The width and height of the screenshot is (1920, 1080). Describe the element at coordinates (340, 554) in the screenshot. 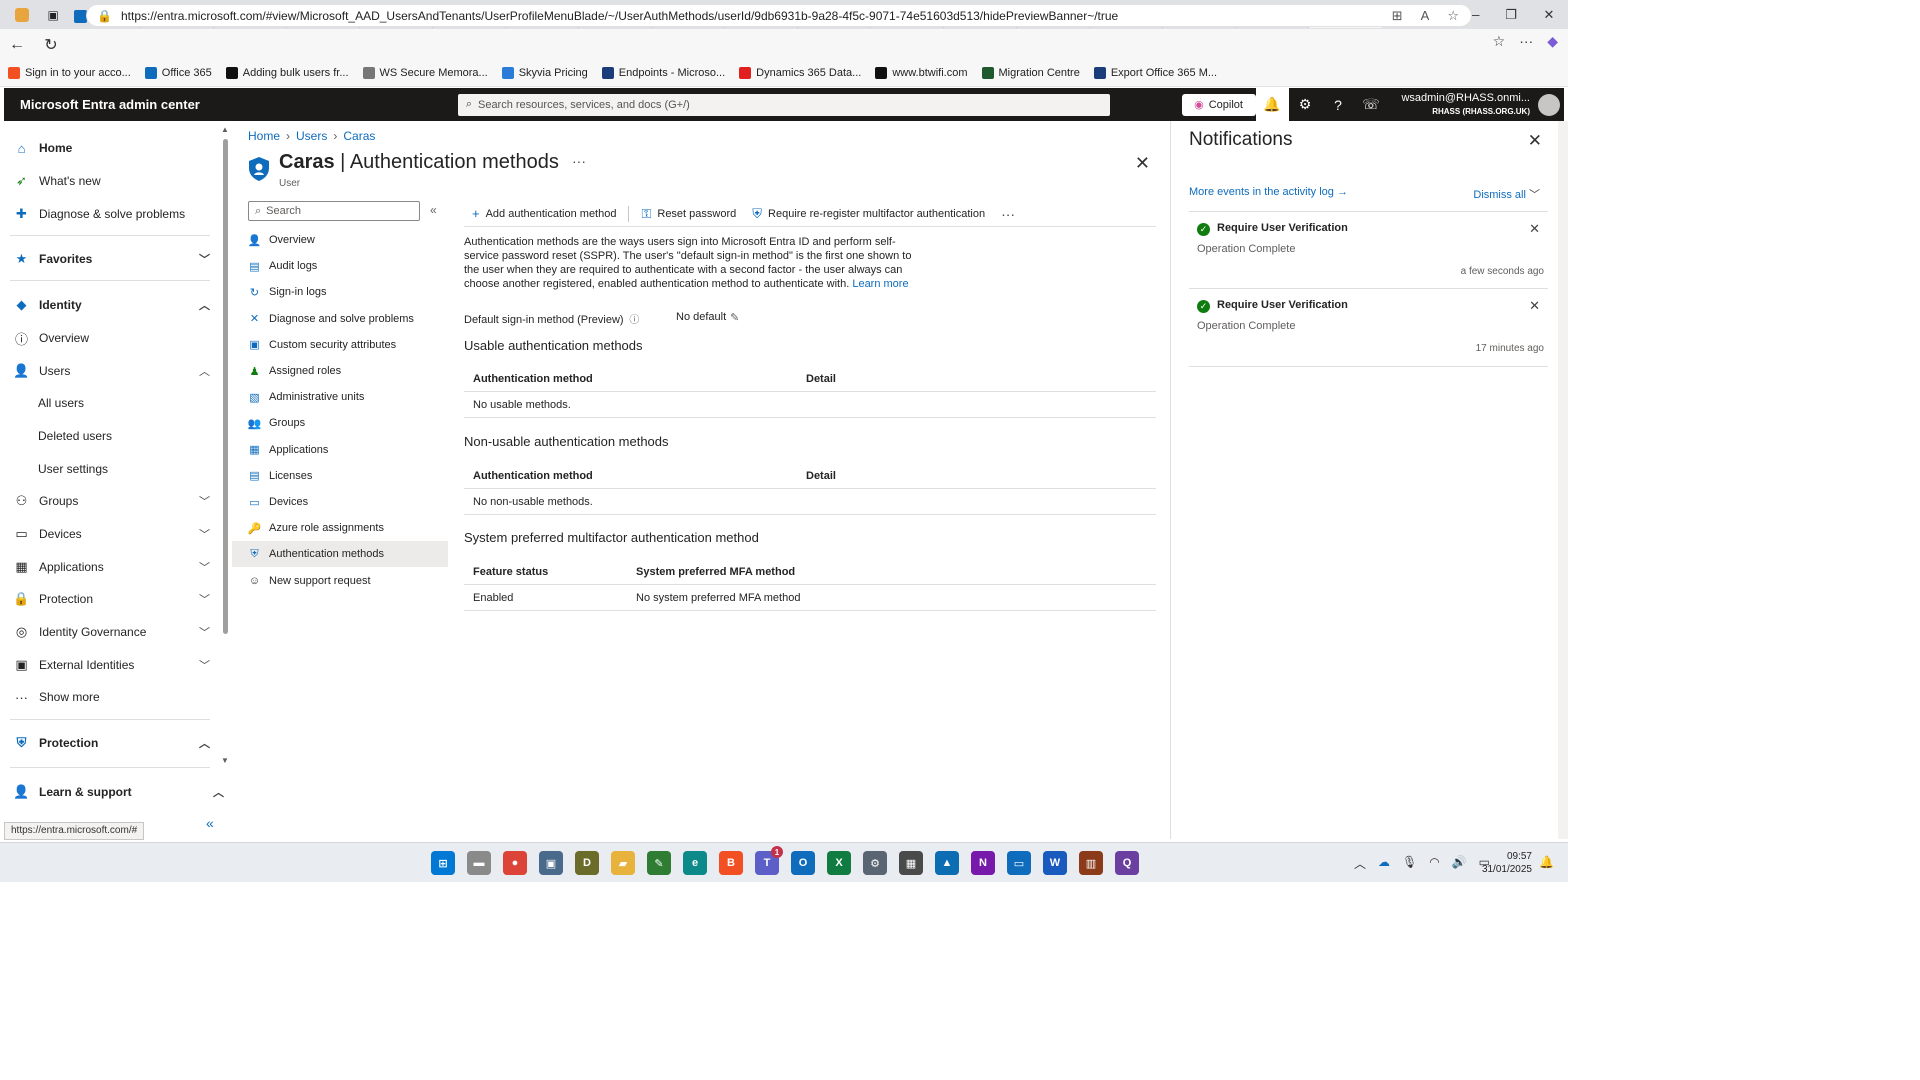

I see `menu-item-authentication-methods: ⛨ Authentication methods` at that location.